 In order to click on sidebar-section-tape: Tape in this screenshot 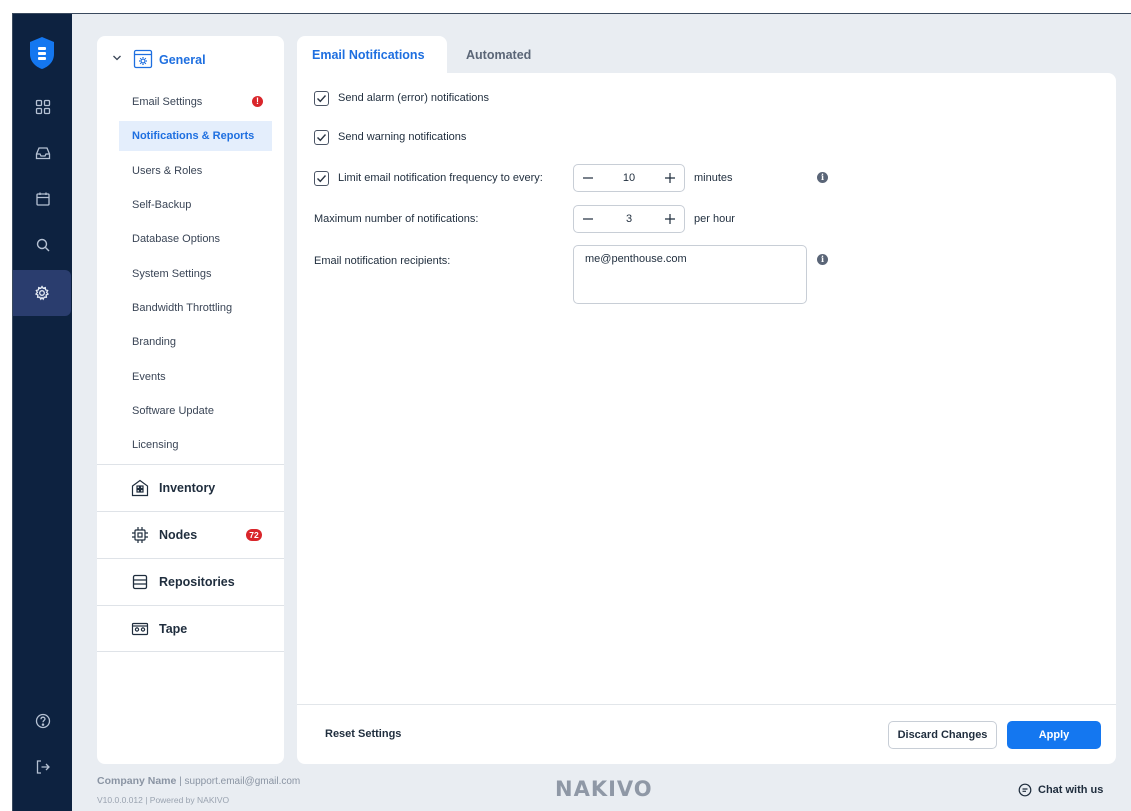, I will do `click(190, 628)`.